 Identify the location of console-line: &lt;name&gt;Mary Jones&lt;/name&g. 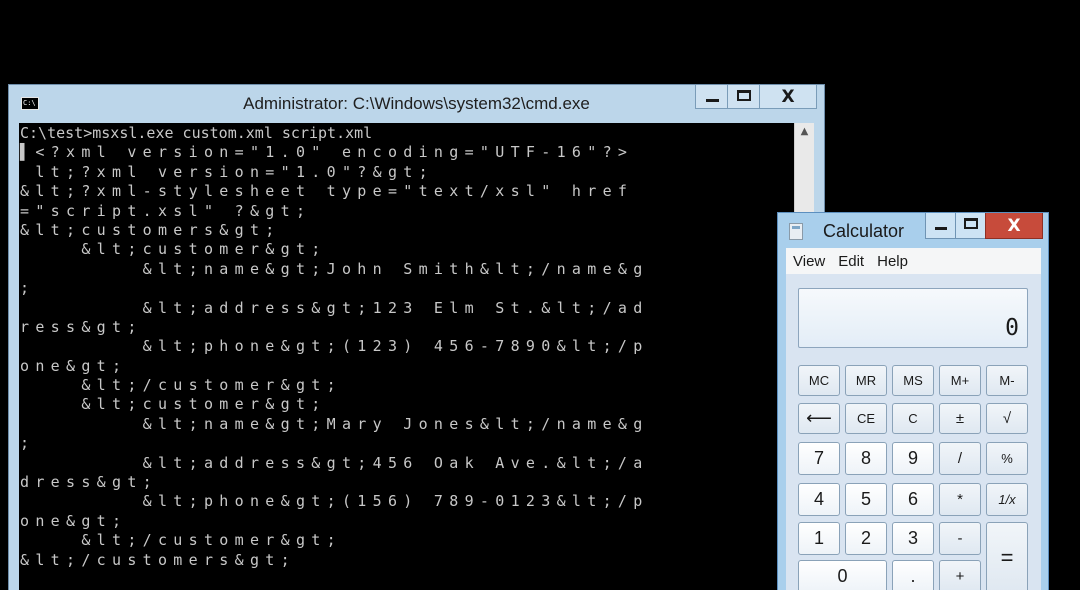
(334, 423).